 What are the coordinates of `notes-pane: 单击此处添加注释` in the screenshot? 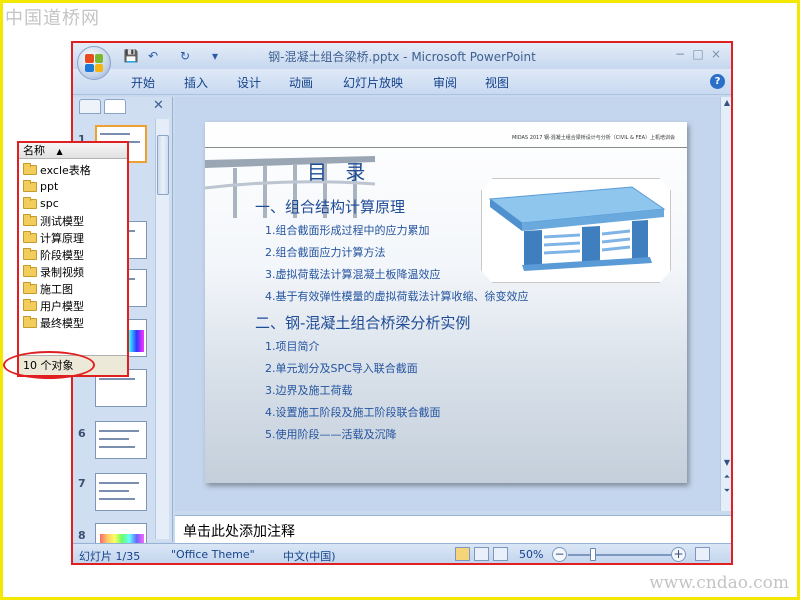 It's located at (453, 529).